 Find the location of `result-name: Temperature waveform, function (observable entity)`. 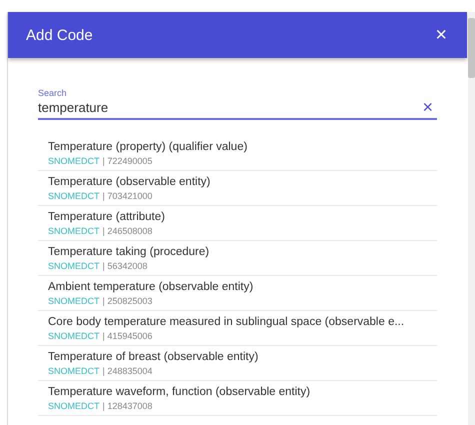

result-name: Temperature waveform, function (observable entity) is located at coordinates (180, 392).